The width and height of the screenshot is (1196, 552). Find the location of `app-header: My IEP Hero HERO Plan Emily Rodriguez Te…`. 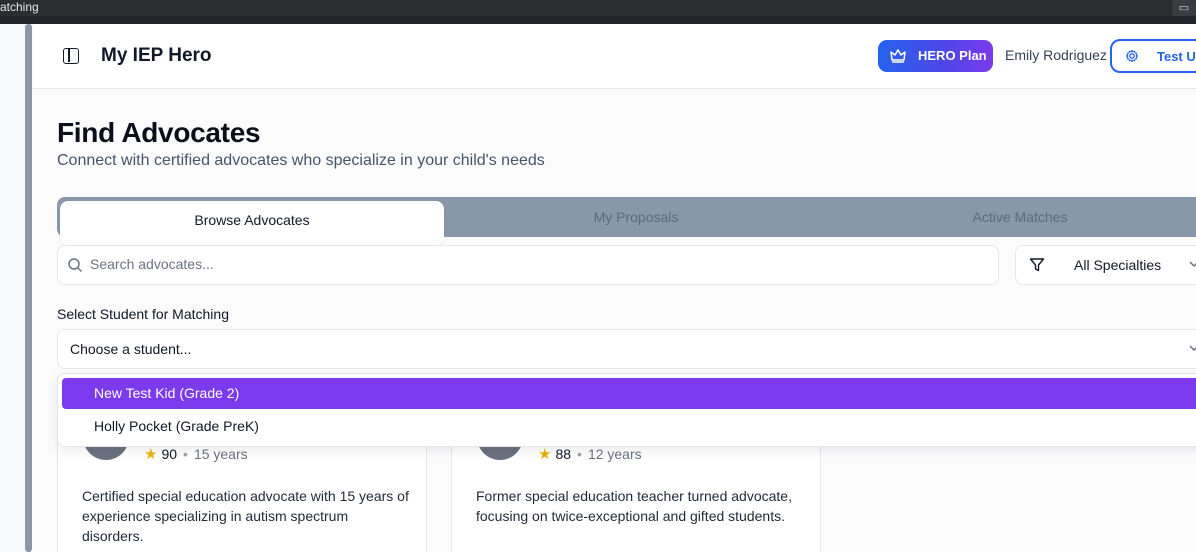

app-header: My IEP Hero HERO Plan Emily Rodriguez Te… is located at coordinates (614, 56).